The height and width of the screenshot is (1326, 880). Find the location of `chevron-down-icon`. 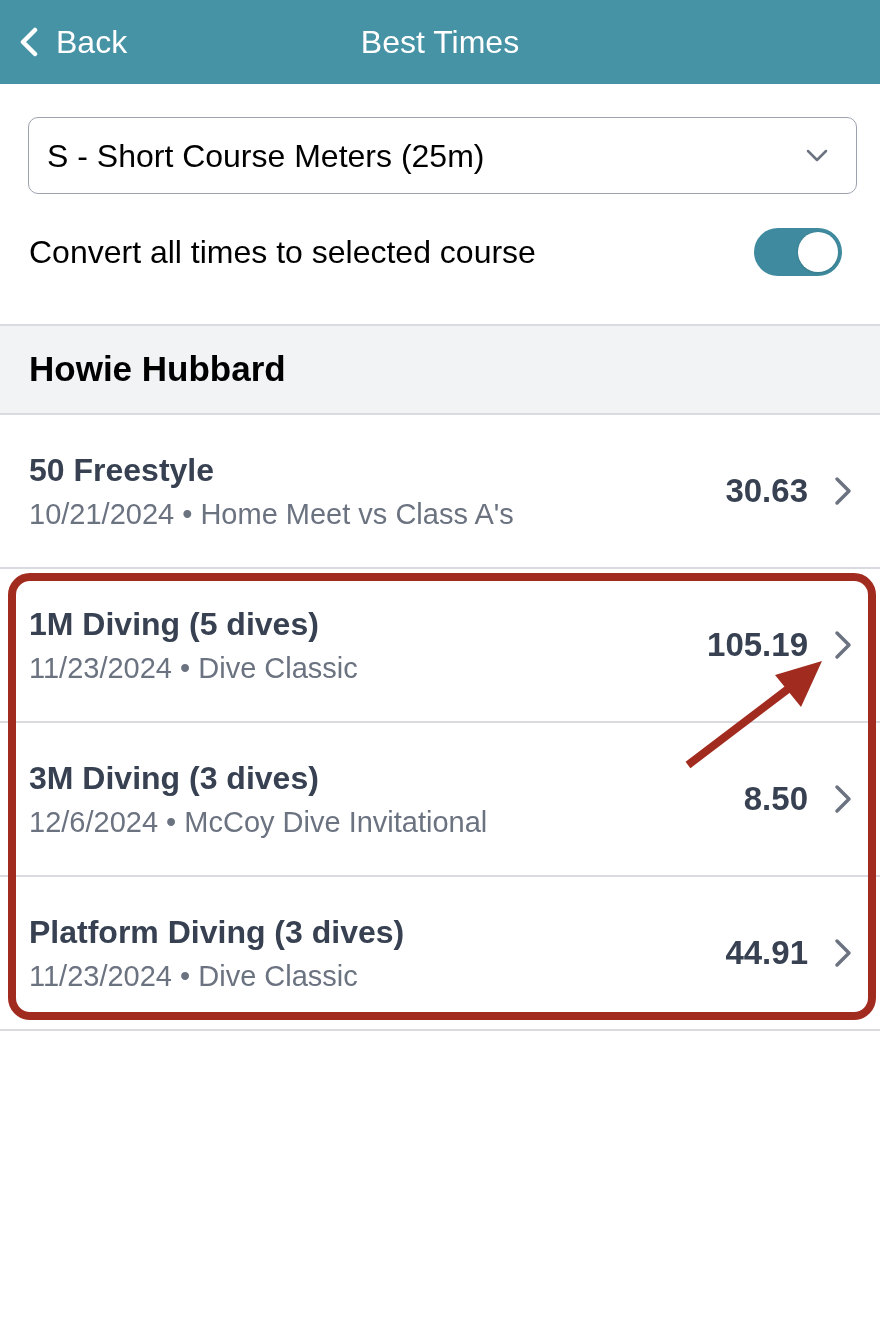

chevron-down-icon is located at coordinates (817, 155).